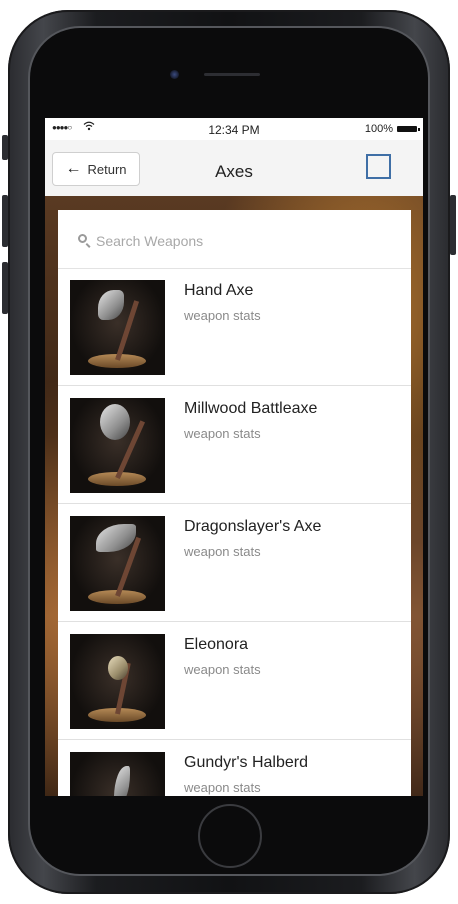 Image resolution: width=458 pixels, height=904 pixels. I want to click on speaker-grill, so click(232, 74).